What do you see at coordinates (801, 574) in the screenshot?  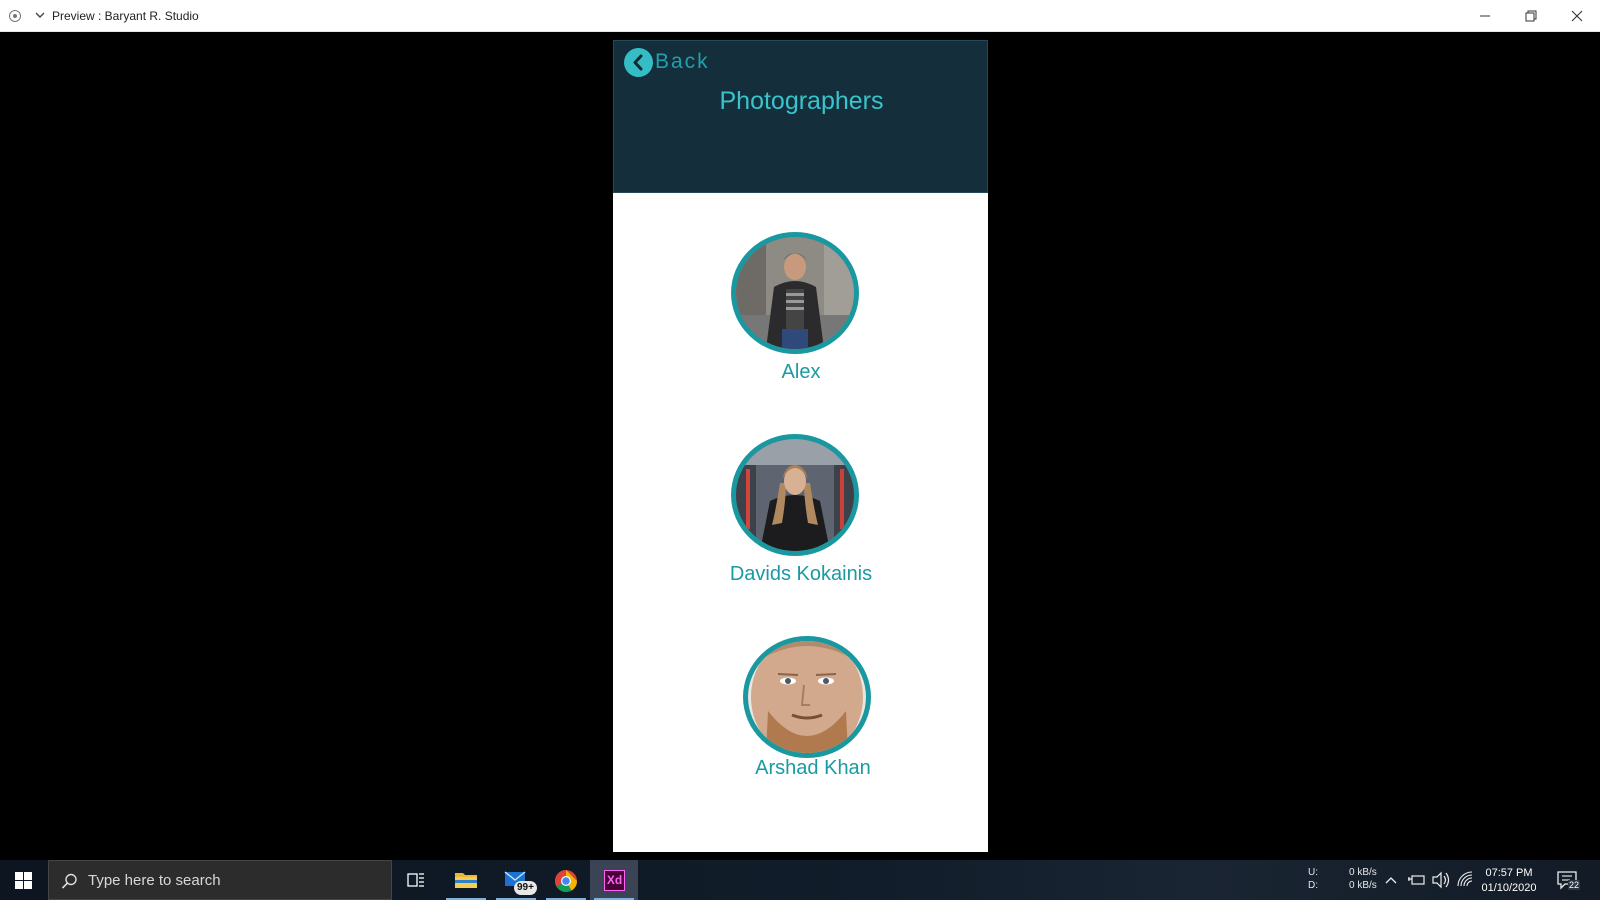 I see `photographer-name: Davids Kokainis` at bounding box center [801, 574].